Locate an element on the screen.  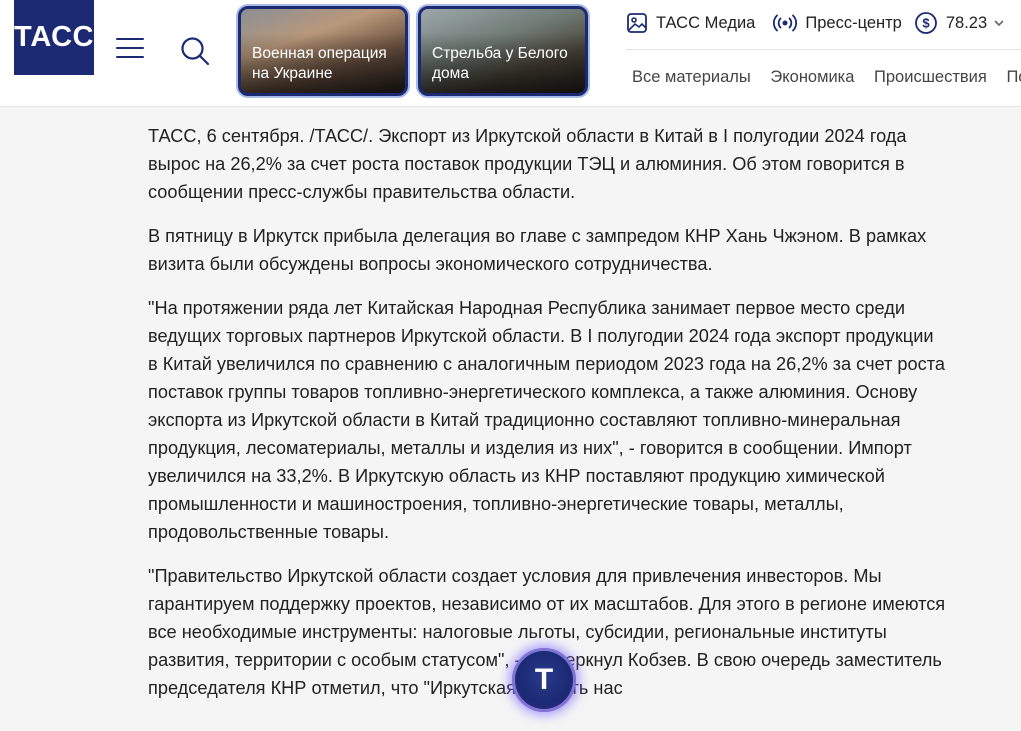
currency-rate-dropdown: $ 78.23 is located at coordinates (960, 23).